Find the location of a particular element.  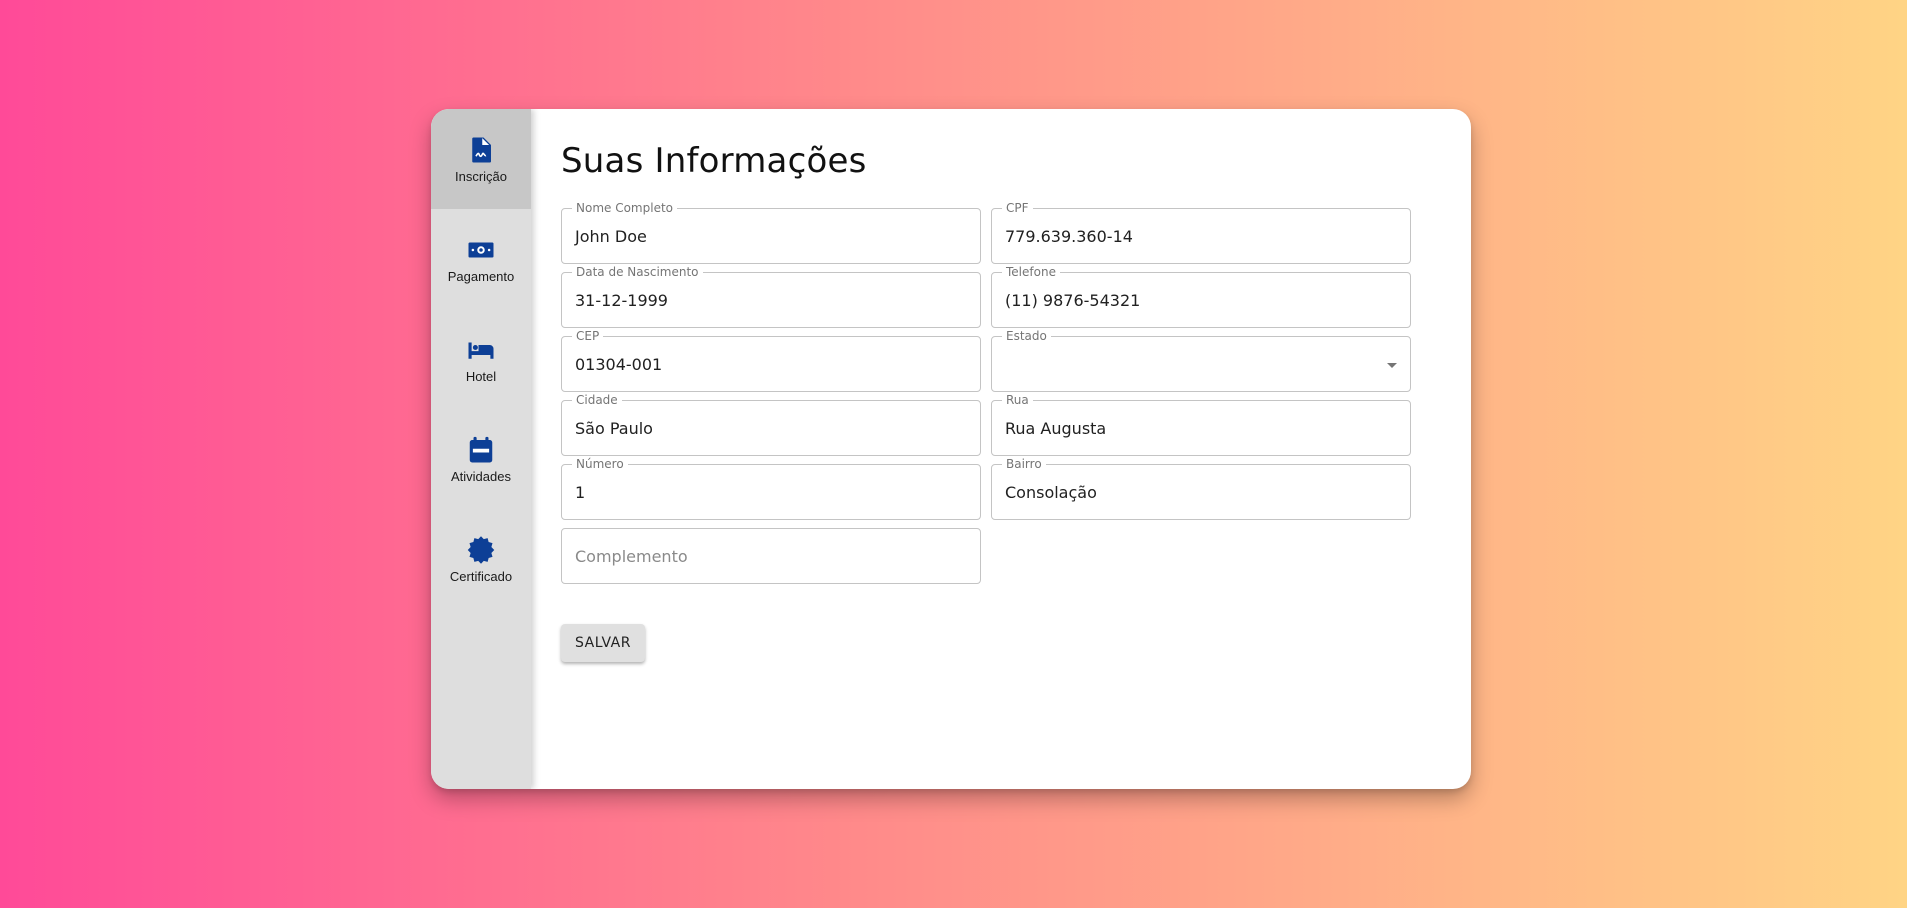

telefone-field: Telefone (11) 9876-54321 is located at coordinates (1201, 296).